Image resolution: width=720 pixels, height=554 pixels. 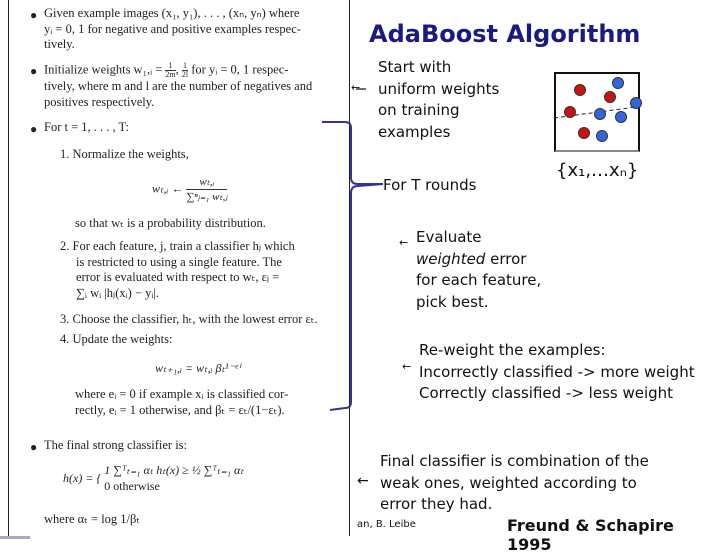 I want to click on annotation-line: Re-weight the examples:, so click(x=512, y=350).